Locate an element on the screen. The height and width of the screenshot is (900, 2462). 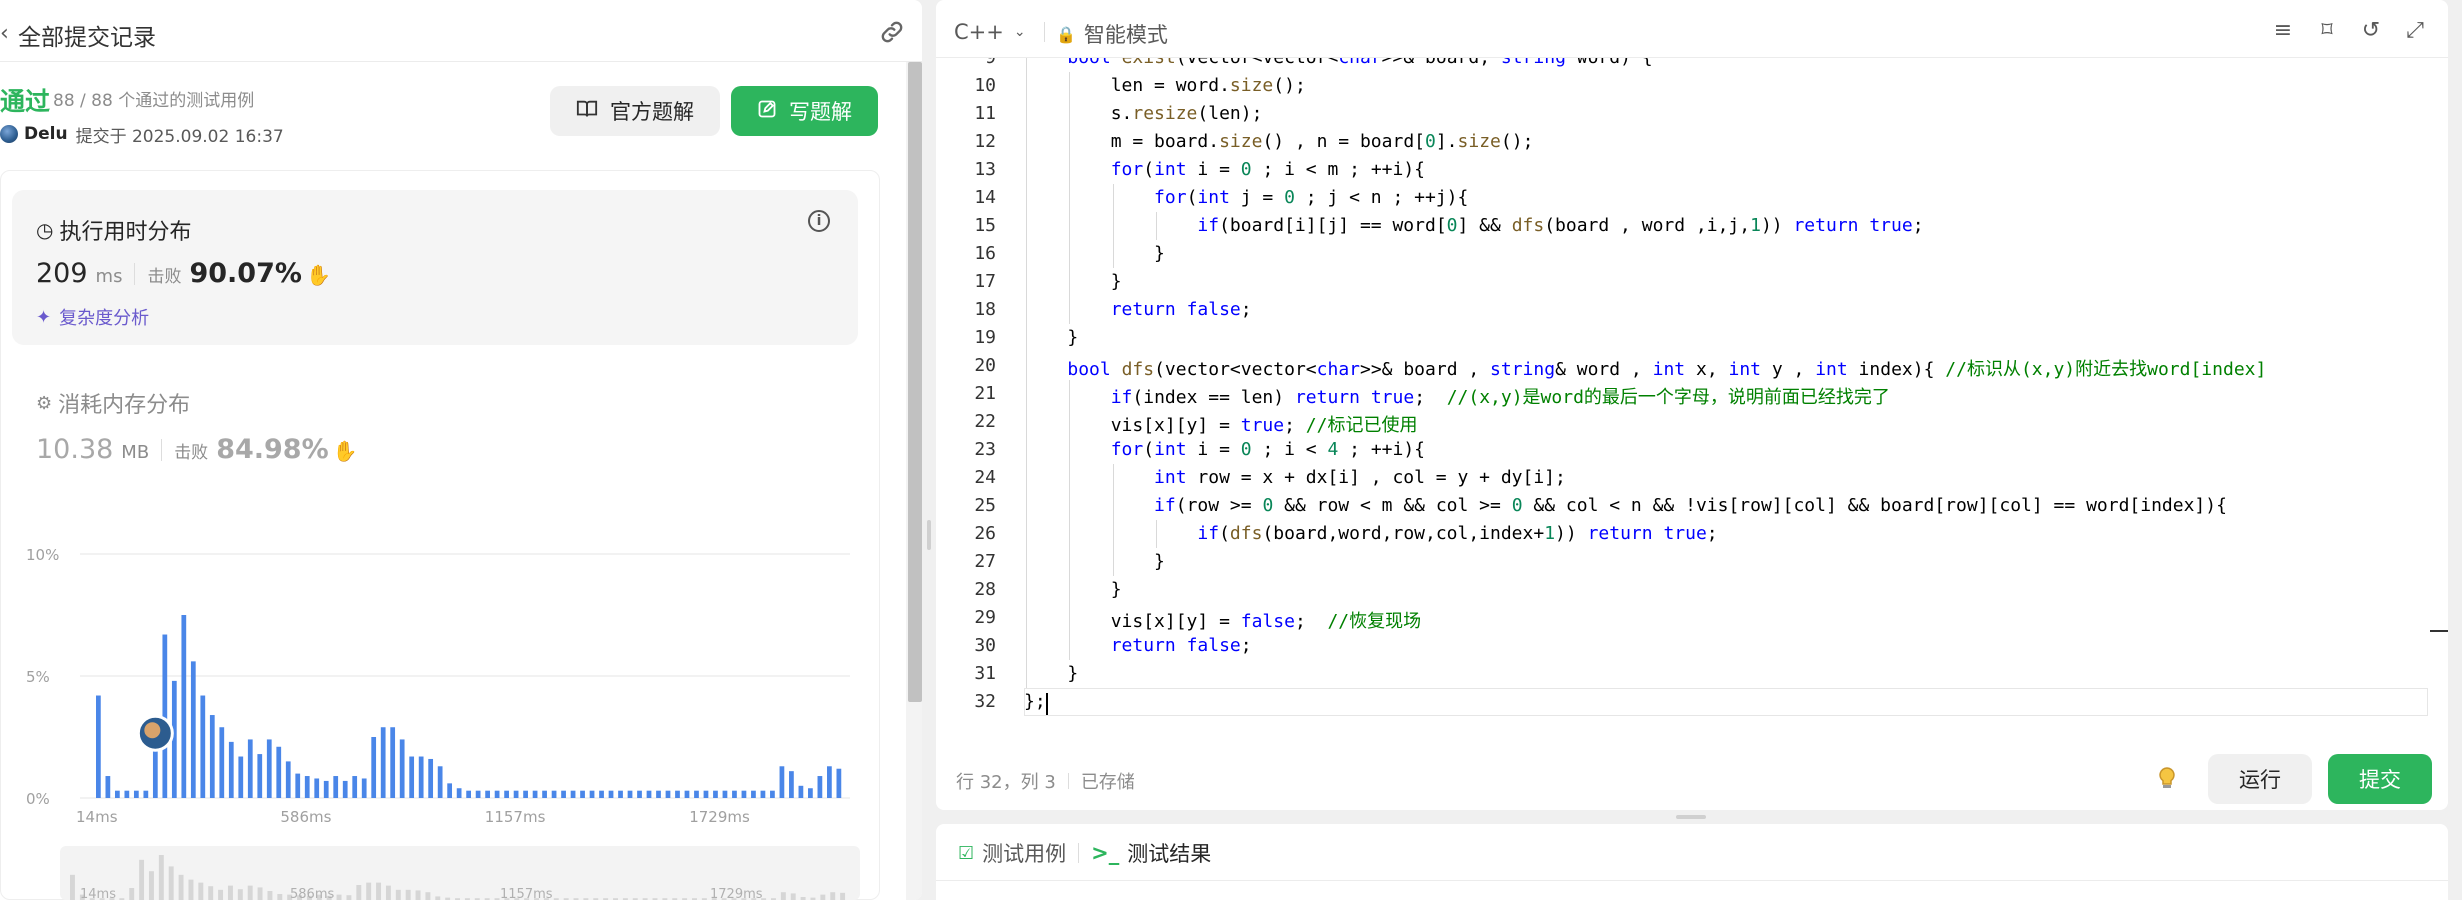
tab-testcases: ☑ 测试用例 is located at coordinates (1012, 853).